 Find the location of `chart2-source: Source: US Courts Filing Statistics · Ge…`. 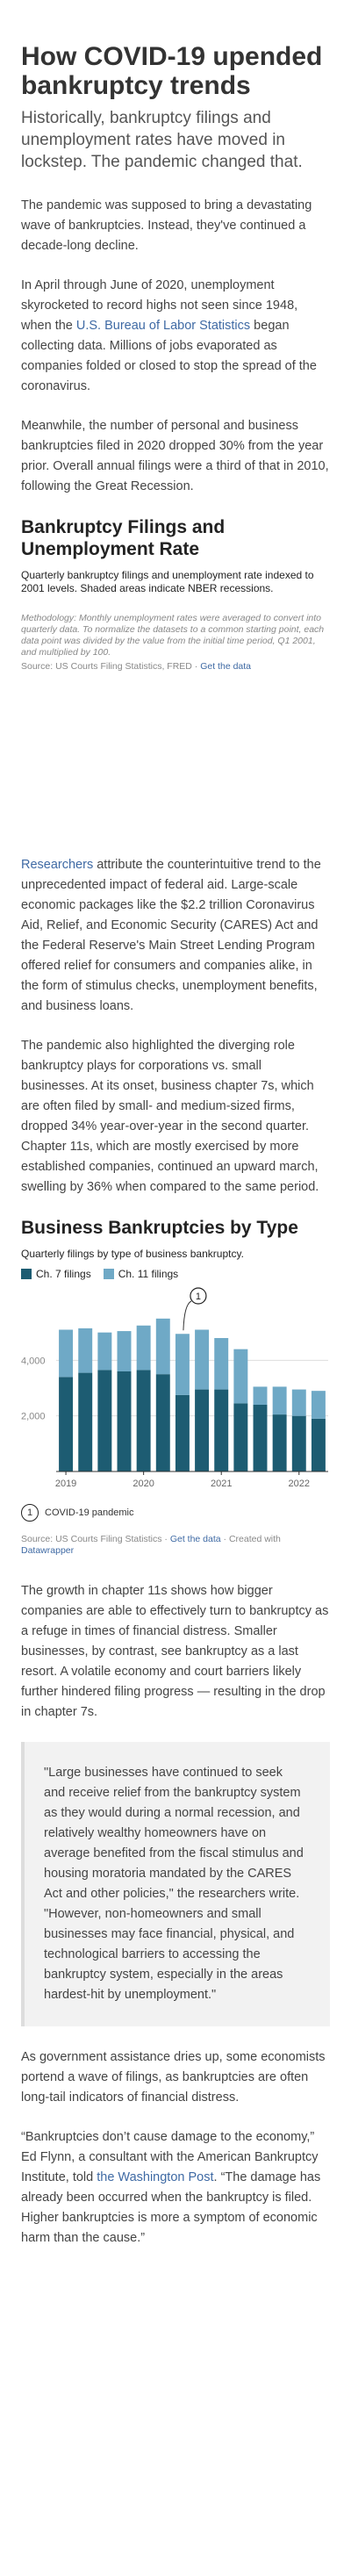

chart2-source: Source: US Courts Filing Statistics · Ge… is located at coordinates (175, 1545).